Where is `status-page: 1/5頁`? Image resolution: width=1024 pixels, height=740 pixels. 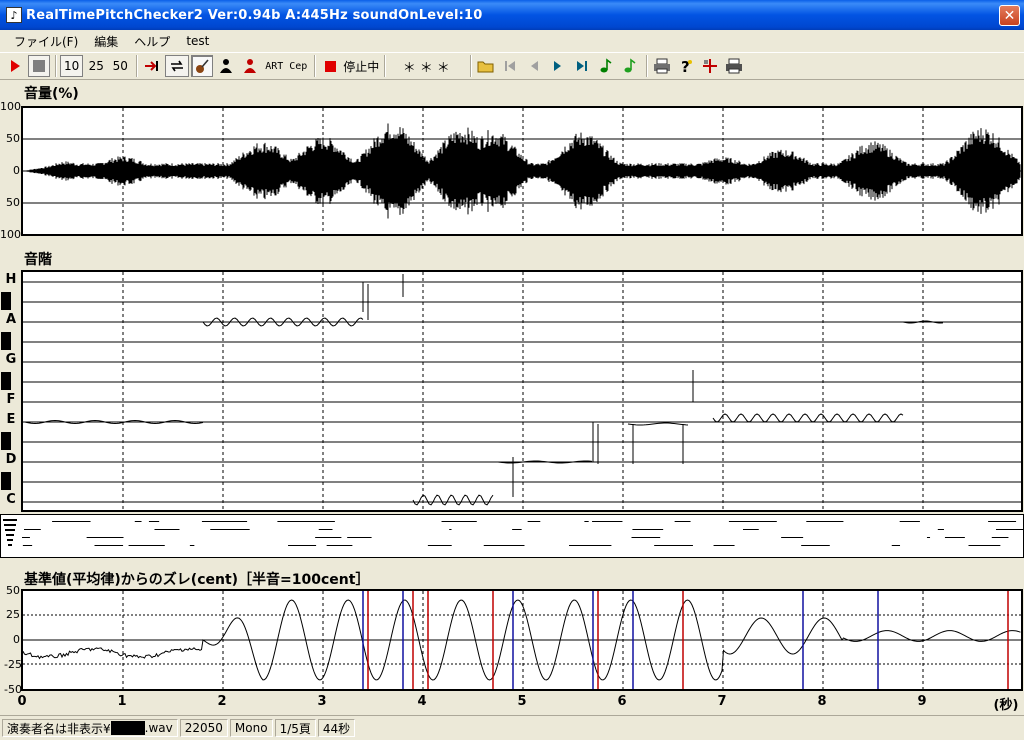 status-page: 1/5頁 is located at coordinates (295, 728).